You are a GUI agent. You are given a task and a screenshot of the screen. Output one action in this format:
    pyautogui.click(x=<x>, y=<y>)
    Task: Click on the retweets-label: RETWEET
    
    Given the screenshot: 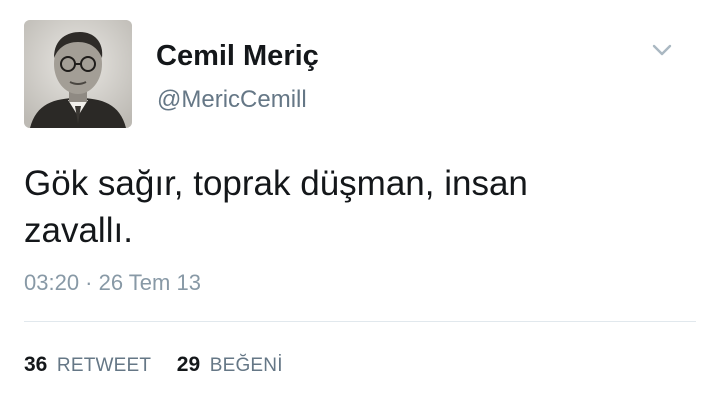 What is the action you would take?
    pyautogui.click(x=104, y=365)
    